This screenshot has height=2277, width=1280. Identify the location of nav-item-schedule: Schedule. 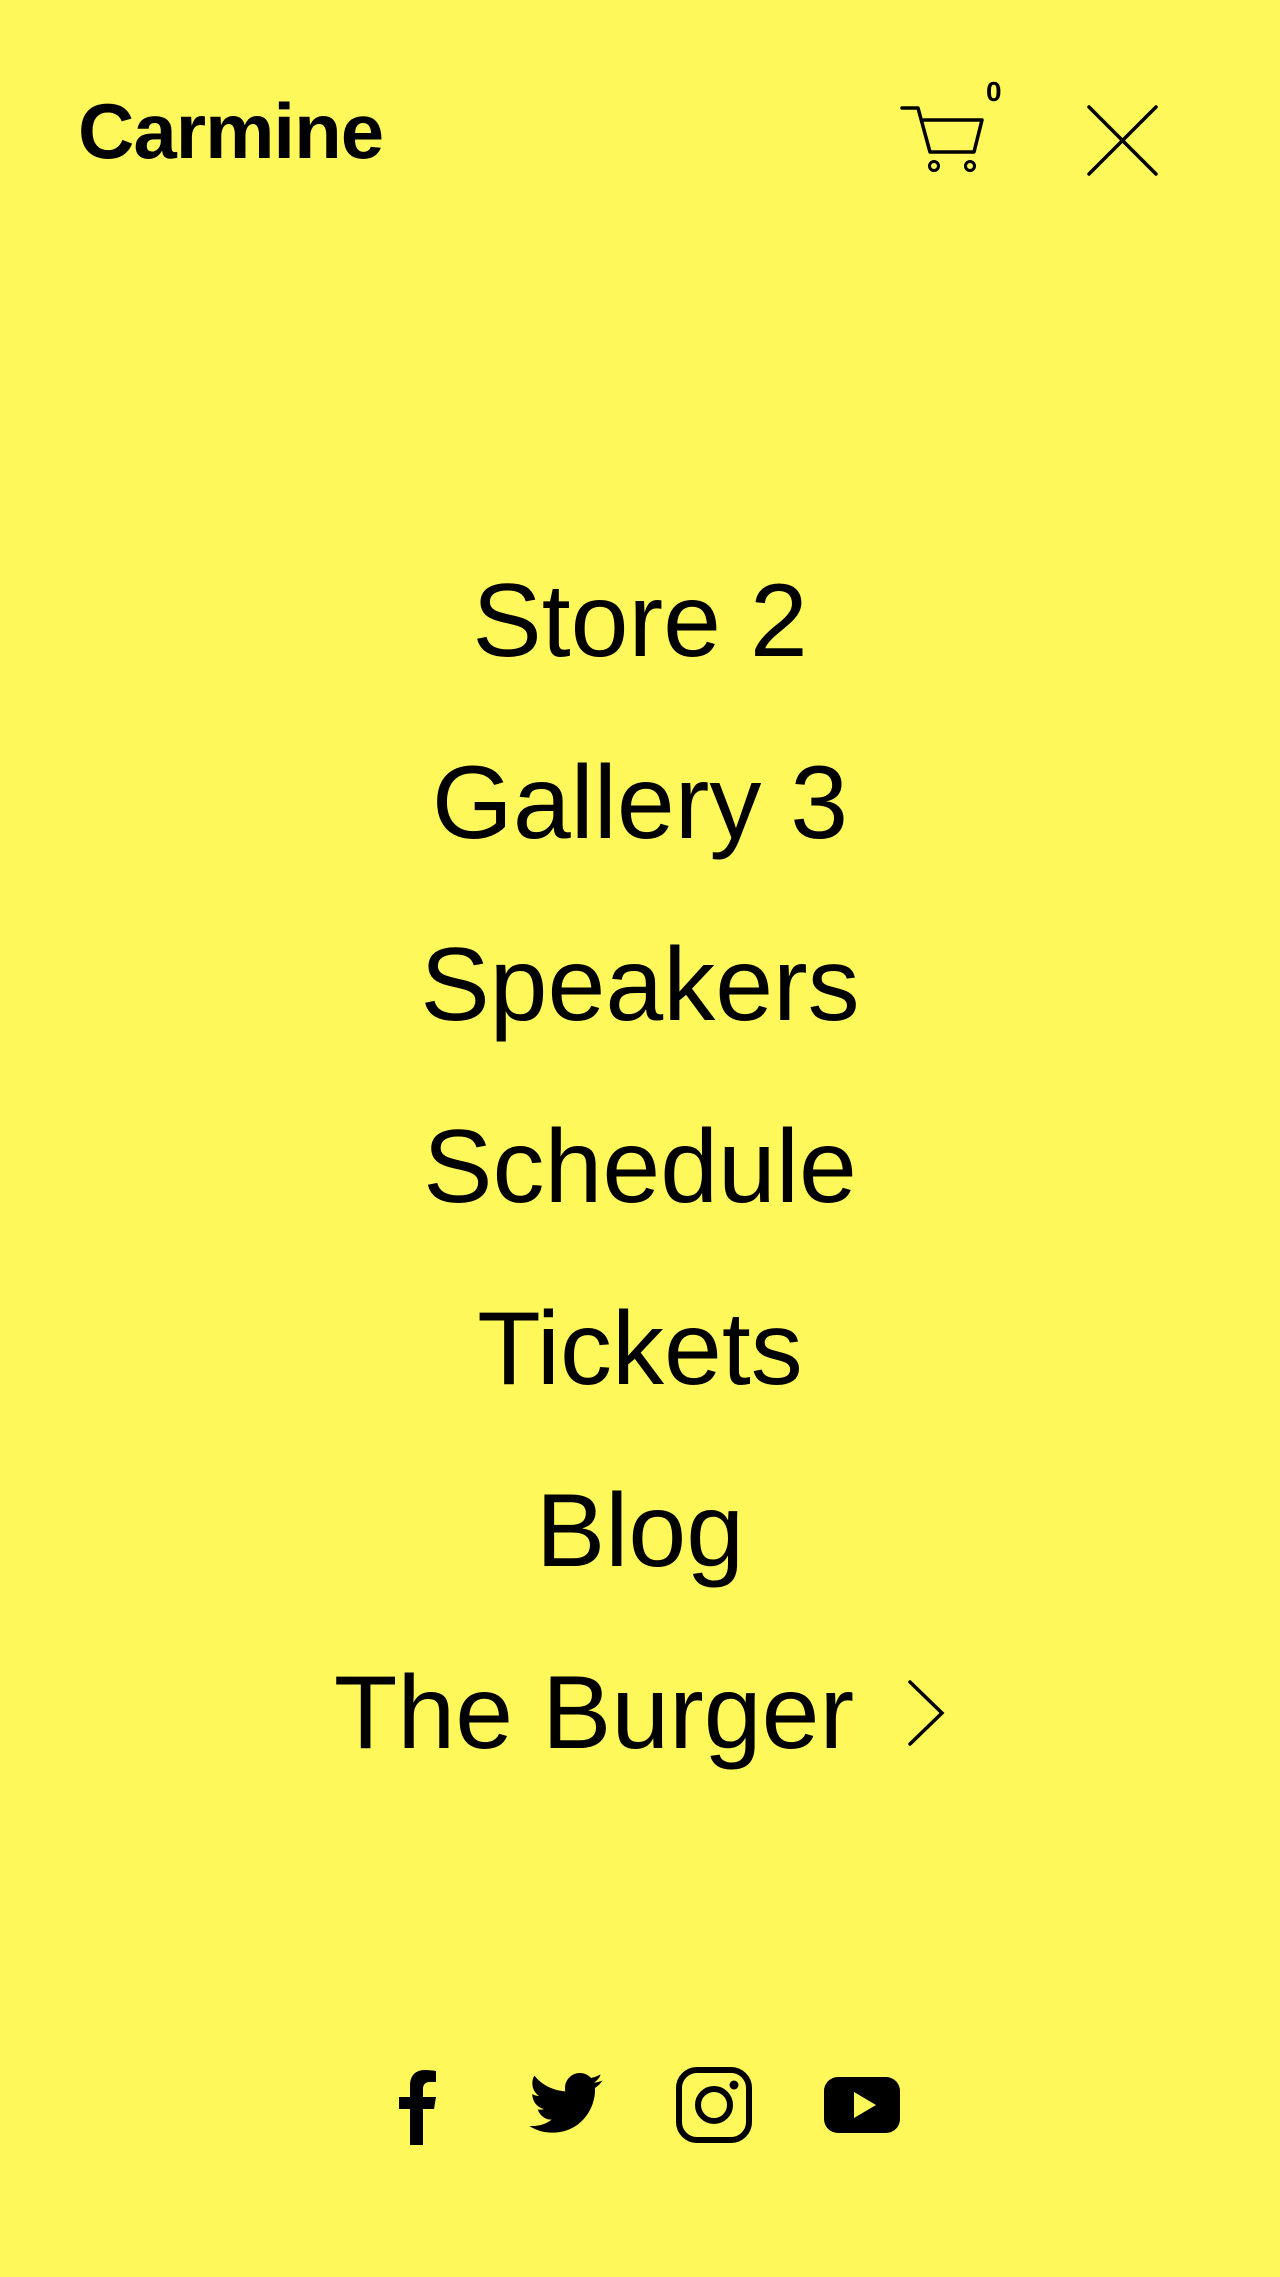
(640, 1167).